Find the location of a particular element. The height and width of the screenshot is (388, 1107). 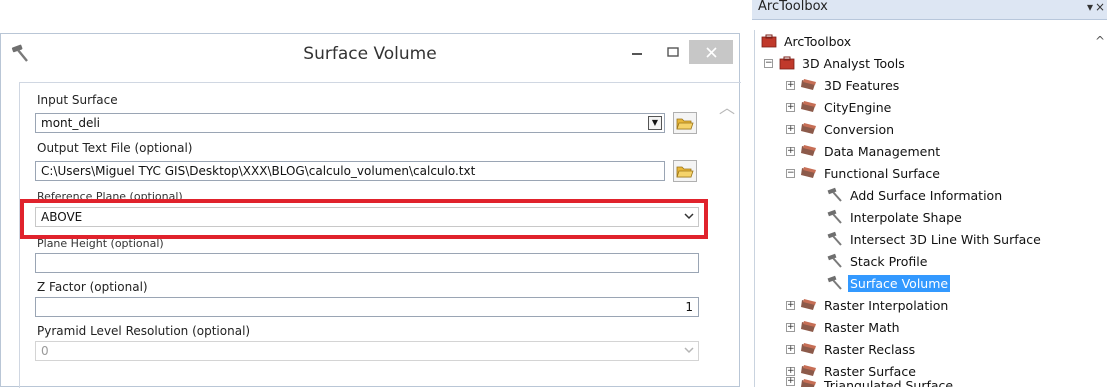

tree-item-functional-surface: − Functional Surface is located at coordinates (864, 173).